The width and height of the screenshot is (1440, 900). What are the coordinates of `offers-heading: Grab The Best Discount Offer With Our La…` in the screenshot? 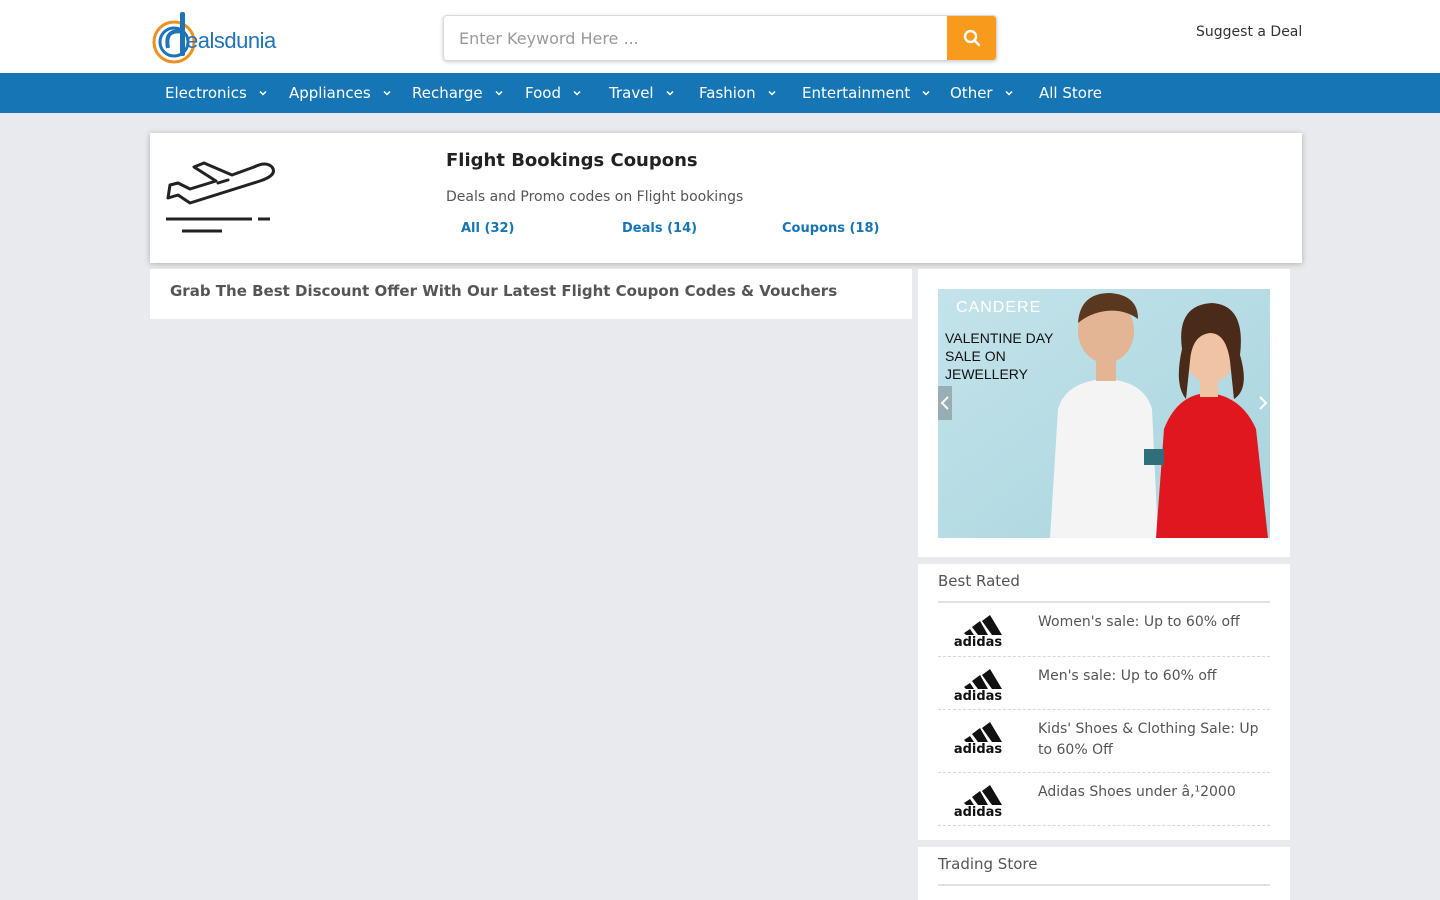 It's located at (504, 291).